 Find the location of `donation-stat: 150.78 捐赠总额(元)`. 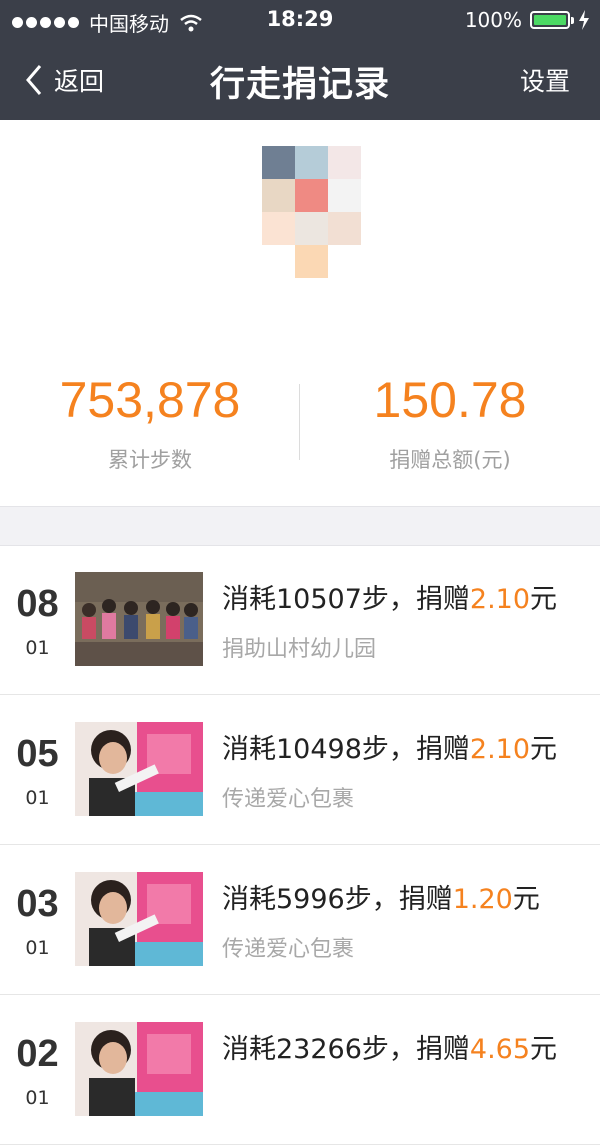

donation-stat: 150.78 捐赠总额(元) is located at coordinates (450, 417).